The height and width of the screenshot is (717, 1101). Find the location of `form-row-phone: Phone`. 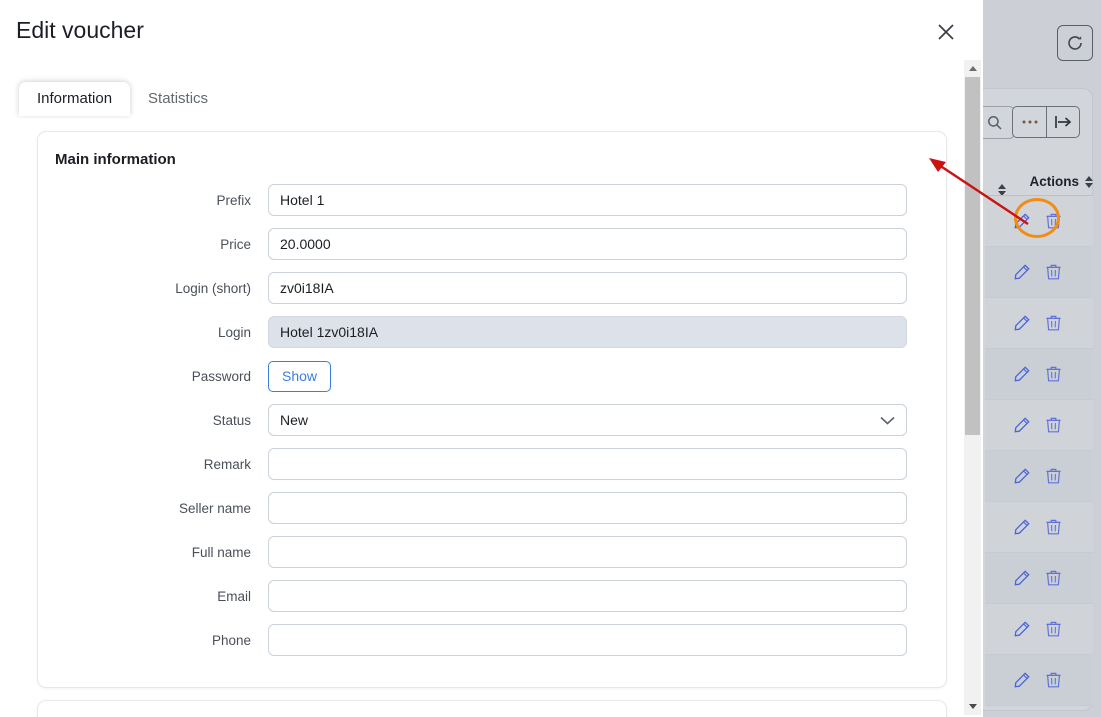

form-row-phone: Phone is located at coordinates (492, 640).